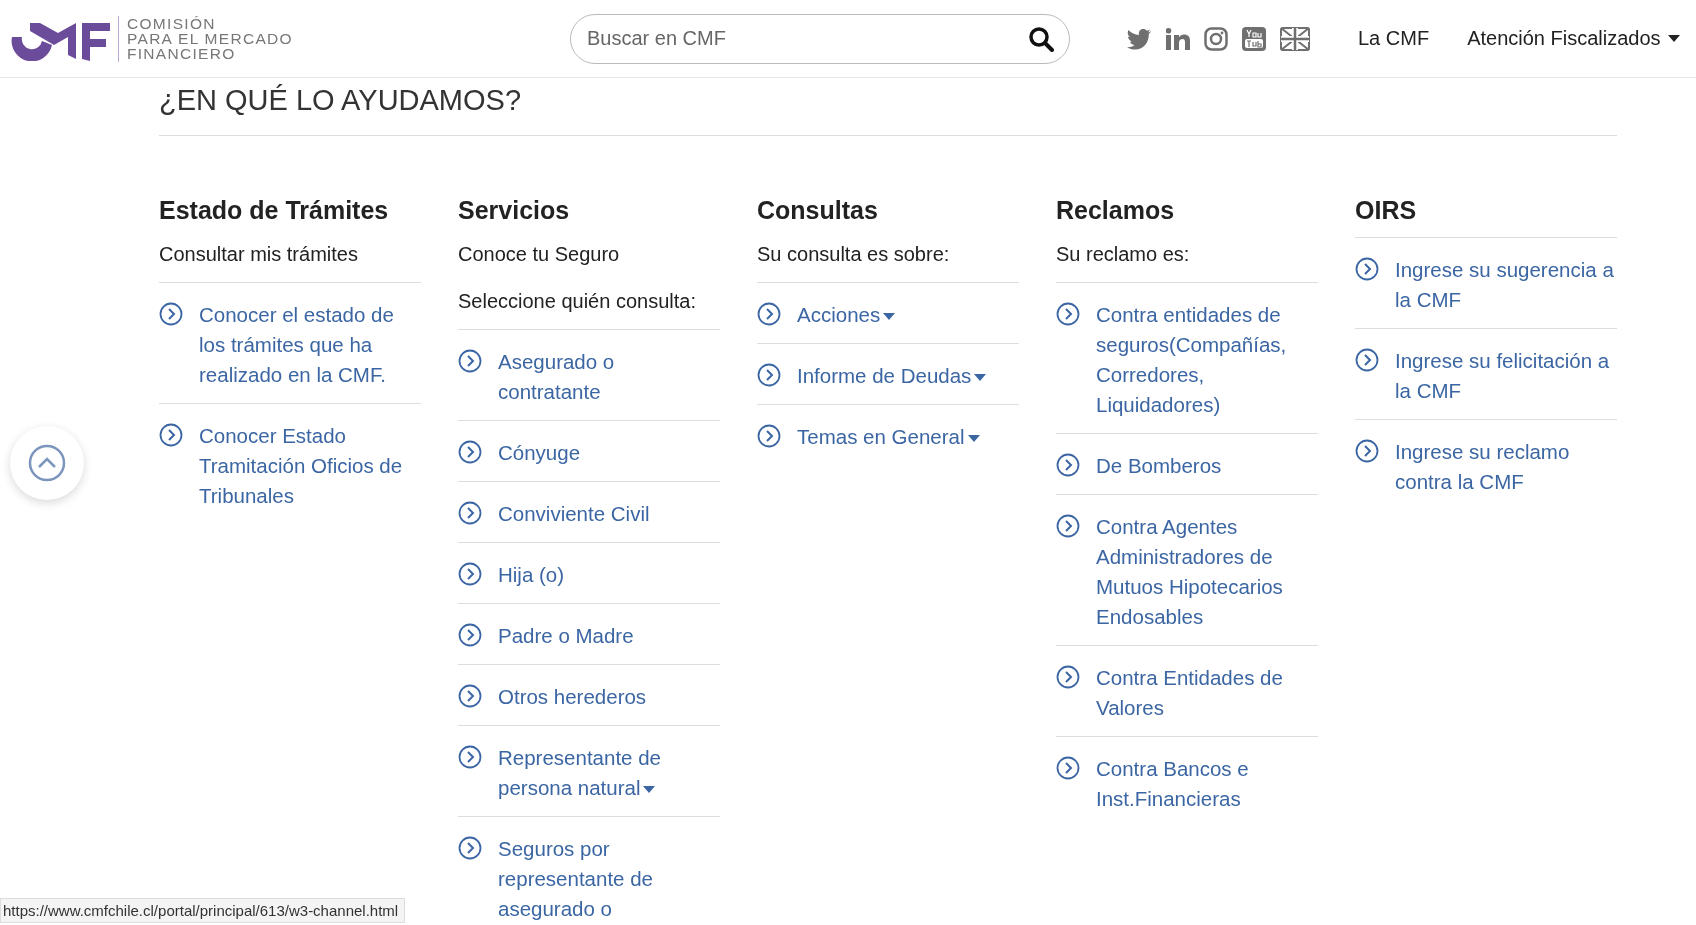  I want to click on column-subtitle: Su consulta es sobre:, so click(888, 259).